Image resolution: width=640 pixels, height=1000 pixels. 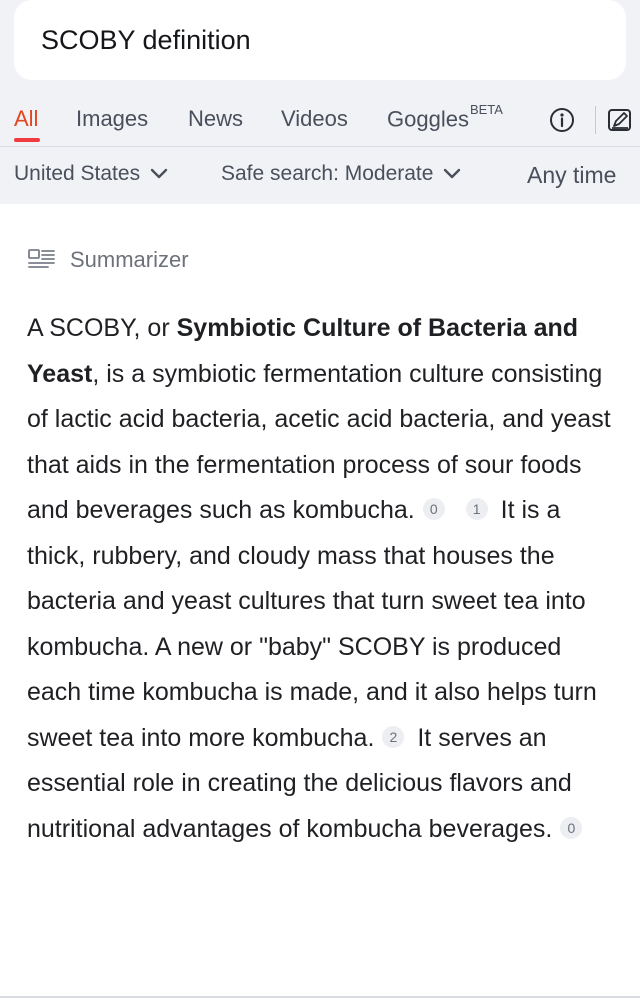 I want to click on tab-goggles: GogglesBETA, so click(x=445, y=117).